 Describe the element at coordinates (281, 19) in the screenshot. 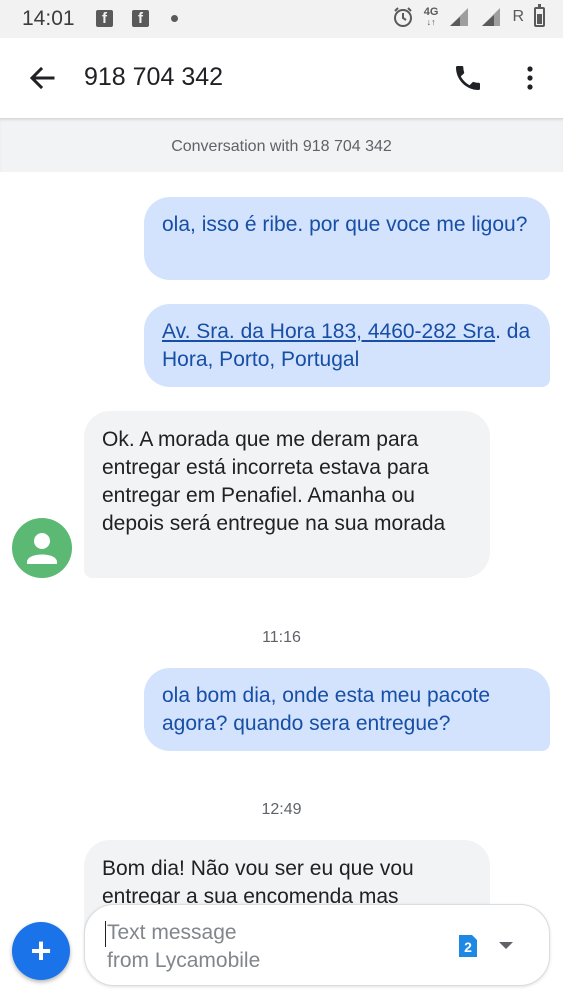

I see `status-bar: 14:01 f f 4G ↓↑ R` at that location.